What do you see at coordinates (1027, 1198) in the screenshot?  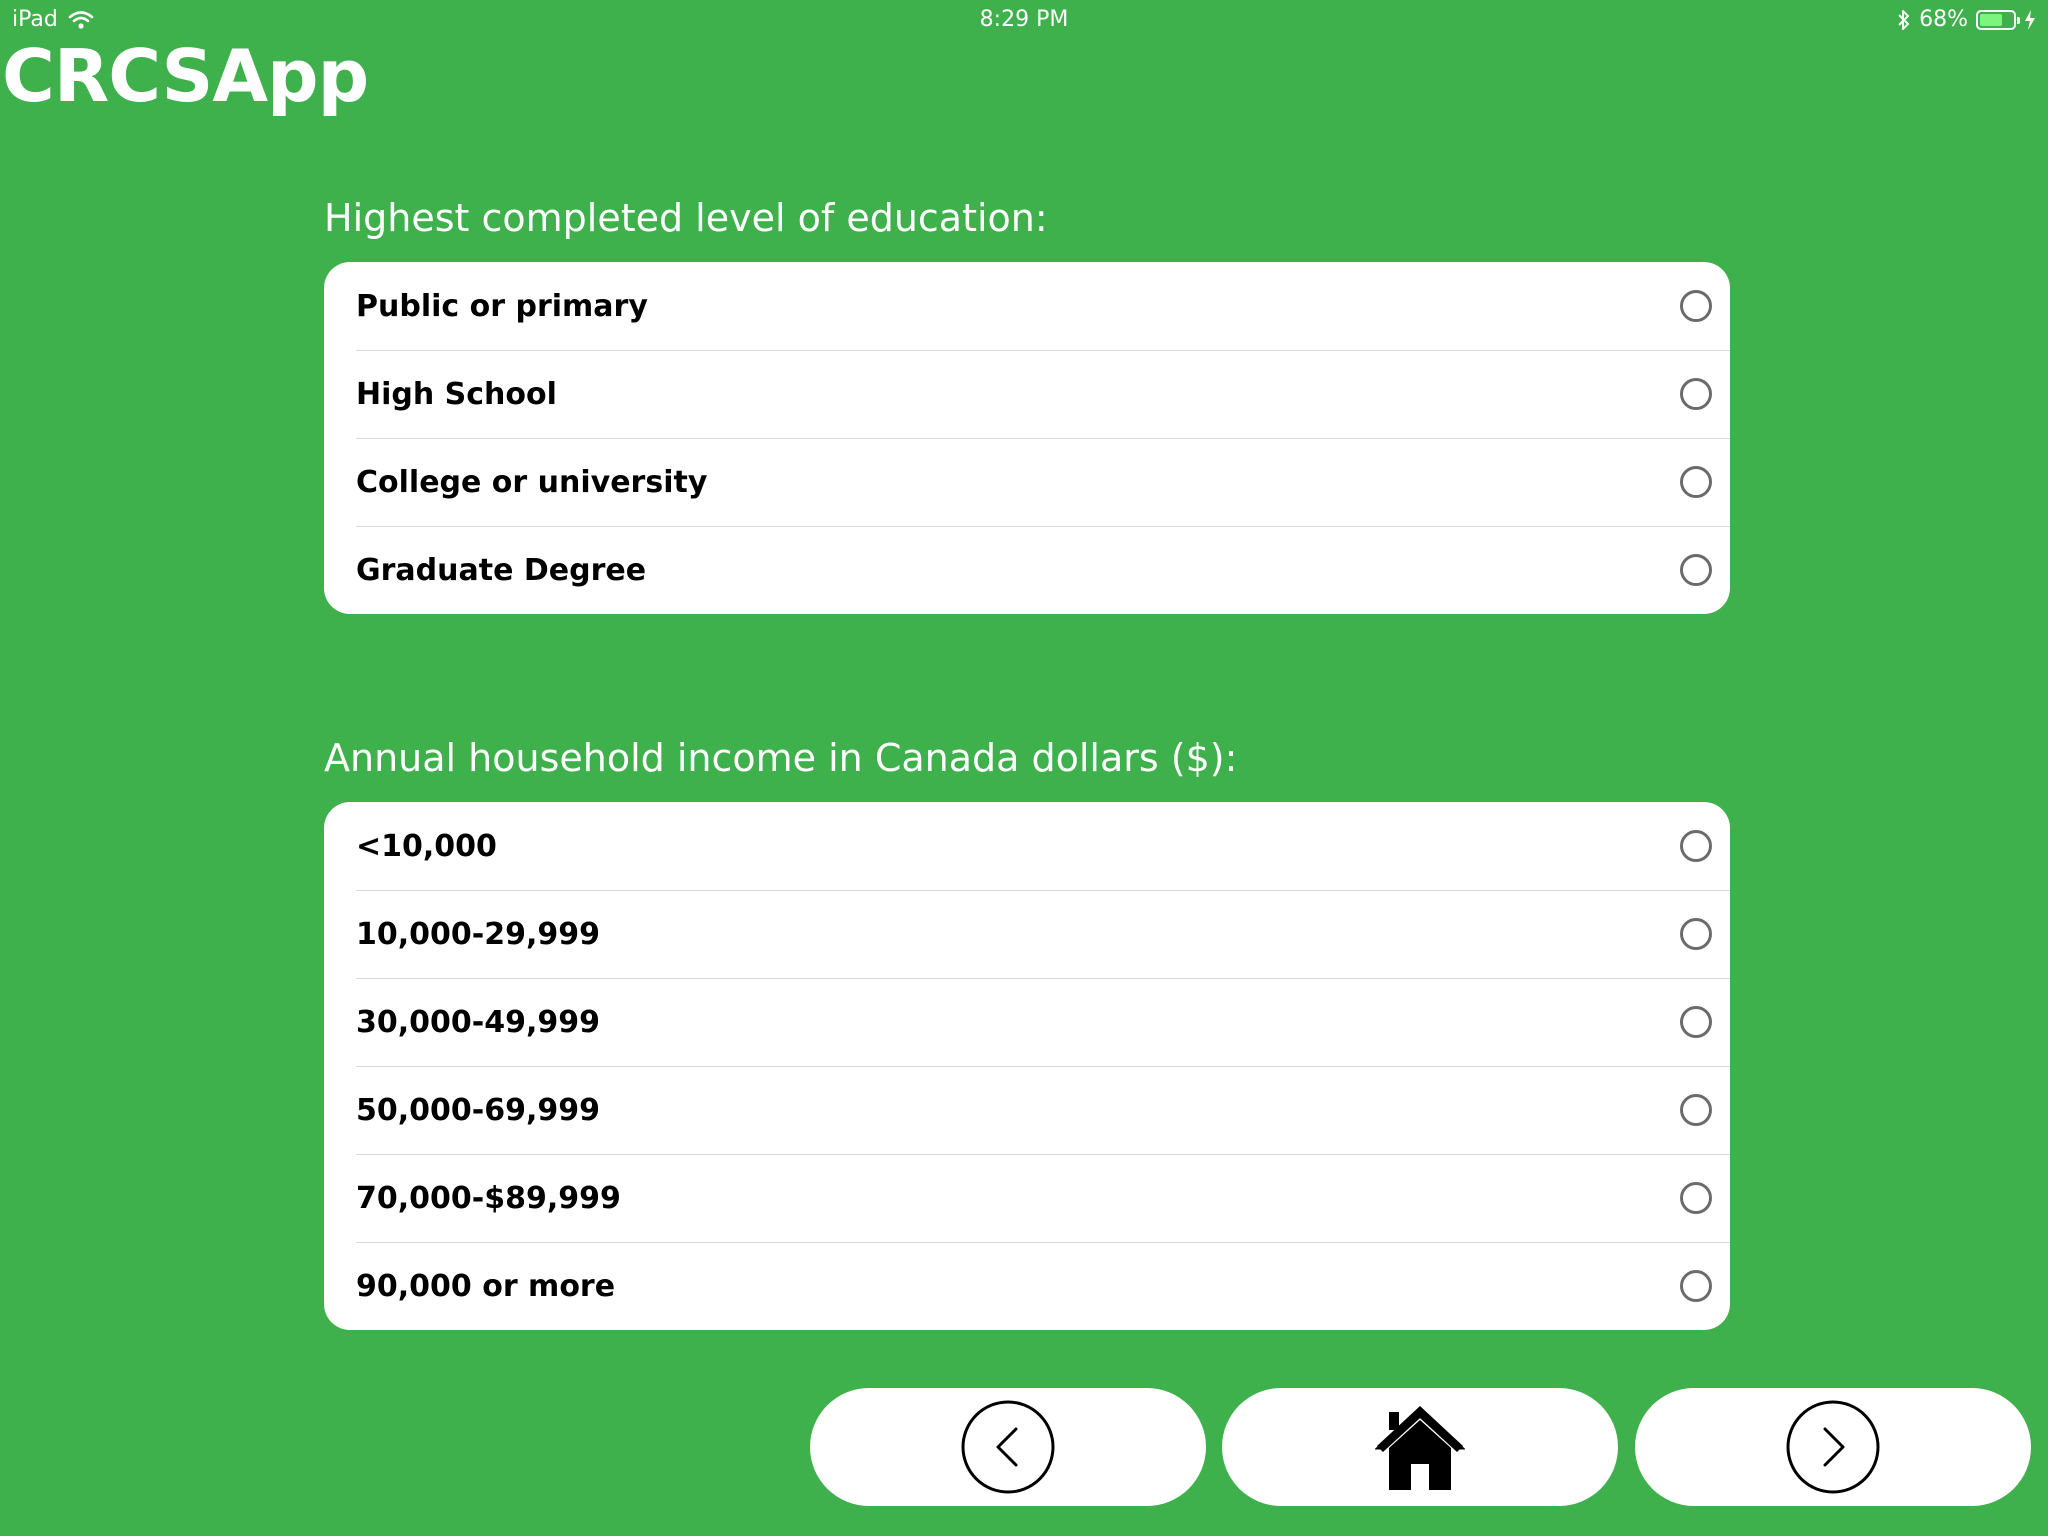 I see `income-option-70000-89999: 70,000-$89,999` at bounding box center [1027, 1198].